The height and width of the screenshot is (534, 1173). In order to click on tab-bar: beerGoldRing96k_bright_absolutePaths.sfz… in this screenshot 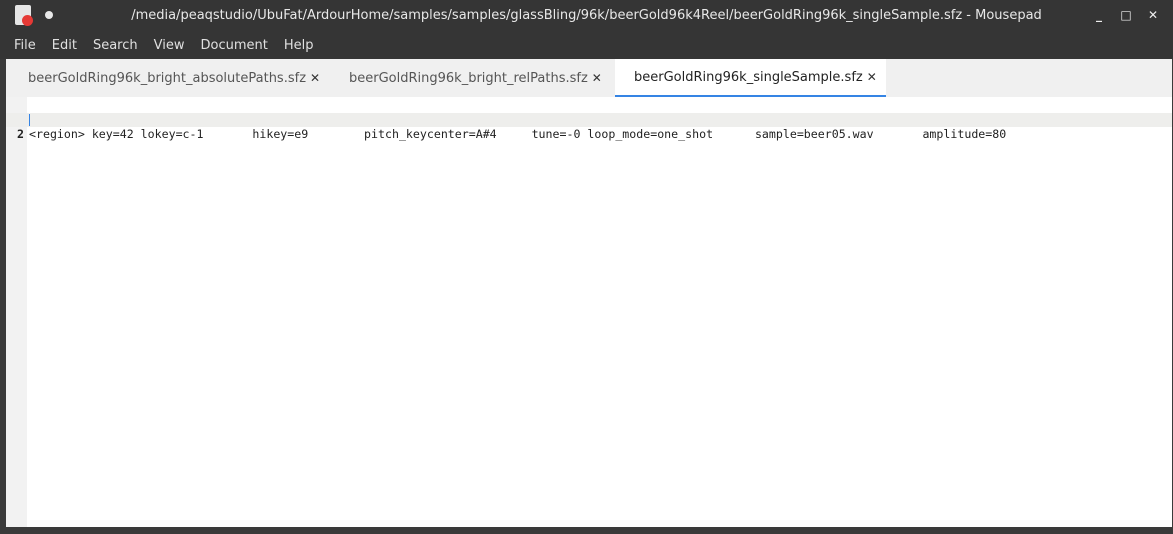, I will do `click(589, 78)`.